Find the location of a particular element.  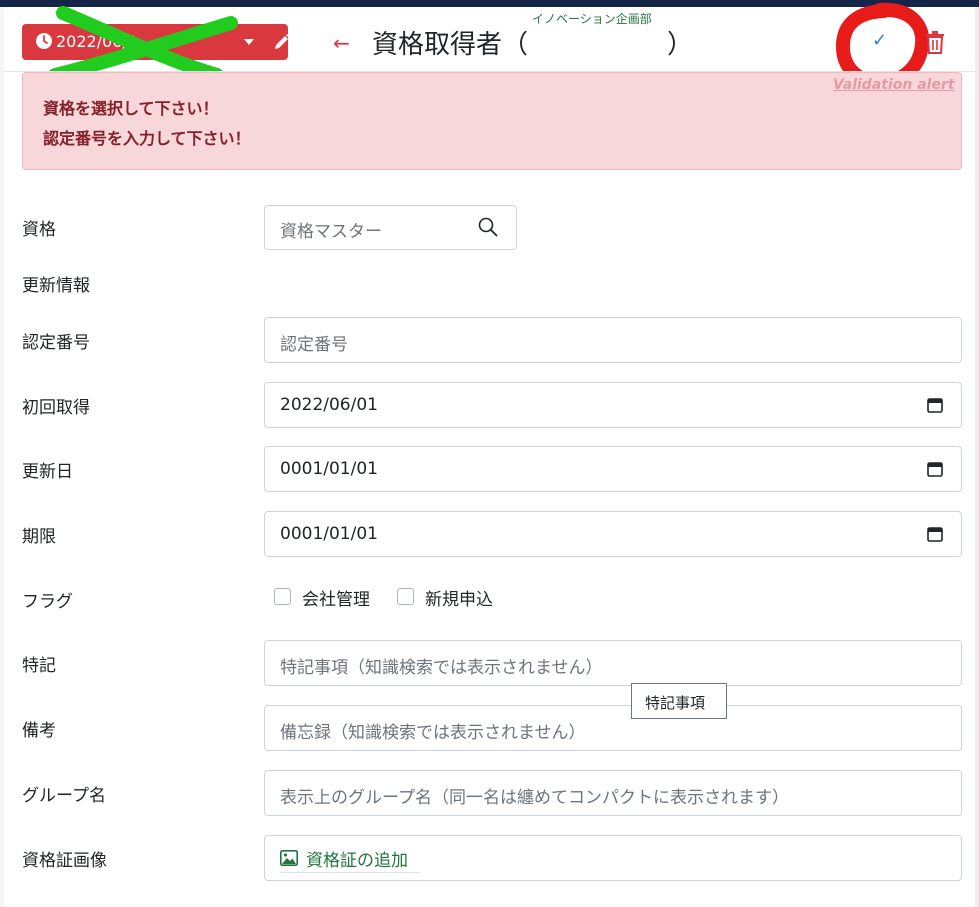

pencil-icon is located at coordinates (282, 42).